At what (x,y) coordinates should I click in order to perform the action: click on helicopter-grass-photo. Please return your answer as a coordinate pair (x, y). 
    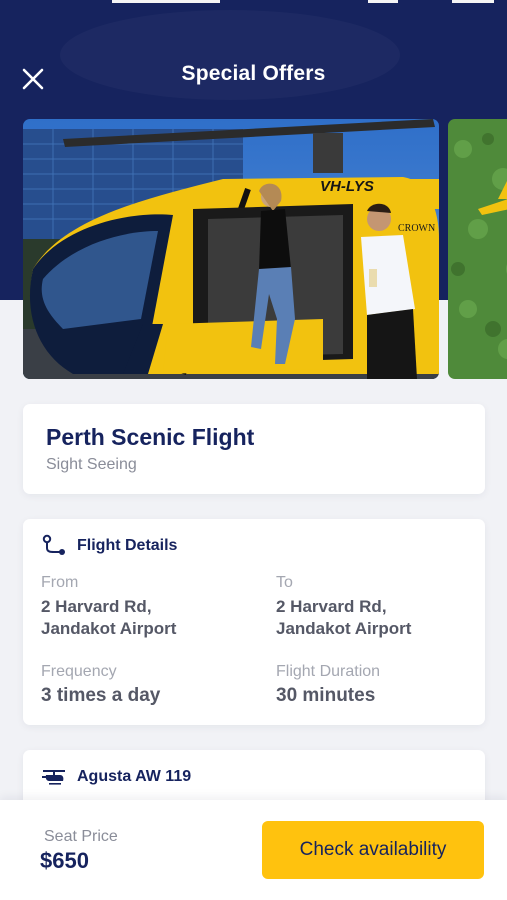
    Looking at the image, I should click on (477, 249).